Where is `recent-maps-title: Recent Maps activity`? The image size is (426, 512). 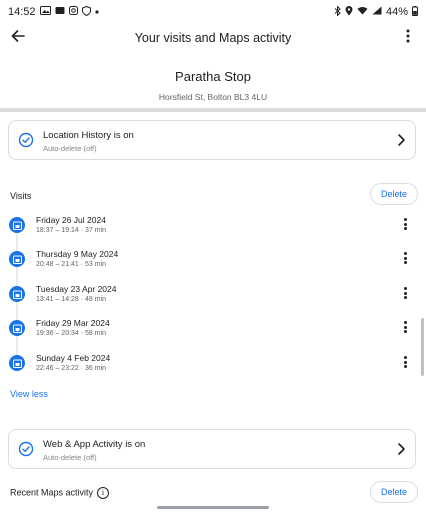 recent-maps-title: Recent Maps activity is located at coordinates (52, 492).